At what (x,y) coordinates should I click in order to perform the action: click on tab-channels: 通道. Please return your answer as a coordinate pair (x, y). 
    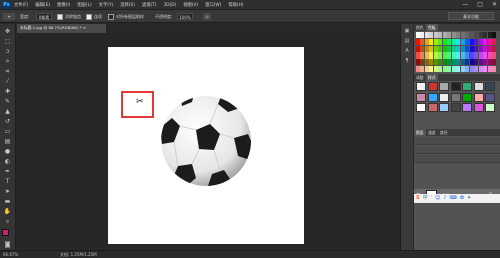
    Looking at the image, I should click on (432, 132).